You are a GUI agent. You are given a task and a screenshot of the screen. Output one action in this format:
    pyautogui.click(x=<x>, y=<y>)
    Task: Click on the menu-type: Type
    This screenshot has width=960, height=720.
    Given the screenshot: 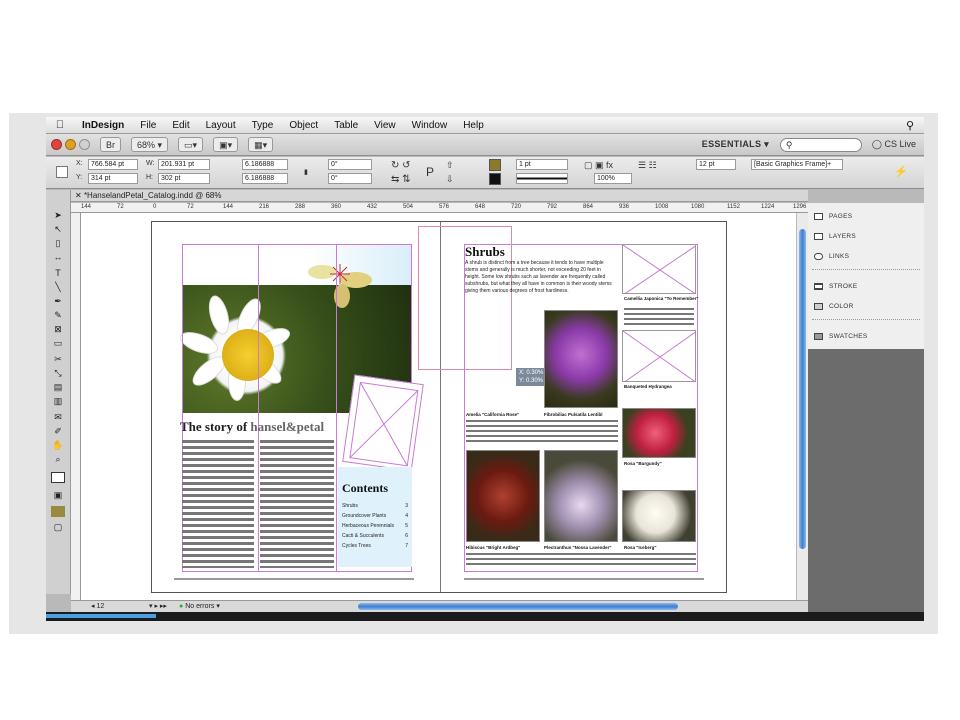 What is the action you would take?
    pyautogui.click(x=263, y=125)
    